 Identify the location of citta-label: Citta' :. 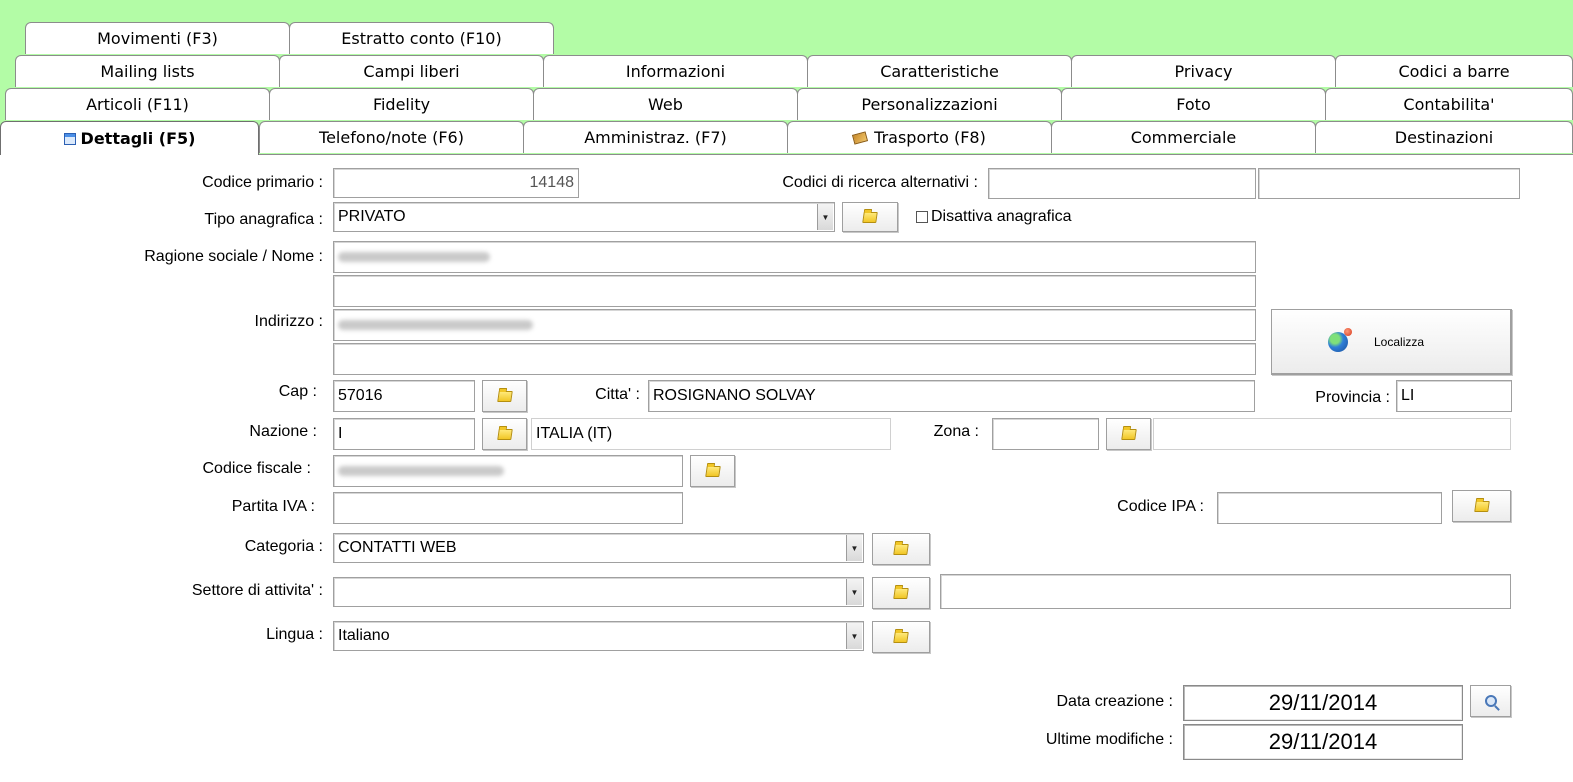
(617, 394).